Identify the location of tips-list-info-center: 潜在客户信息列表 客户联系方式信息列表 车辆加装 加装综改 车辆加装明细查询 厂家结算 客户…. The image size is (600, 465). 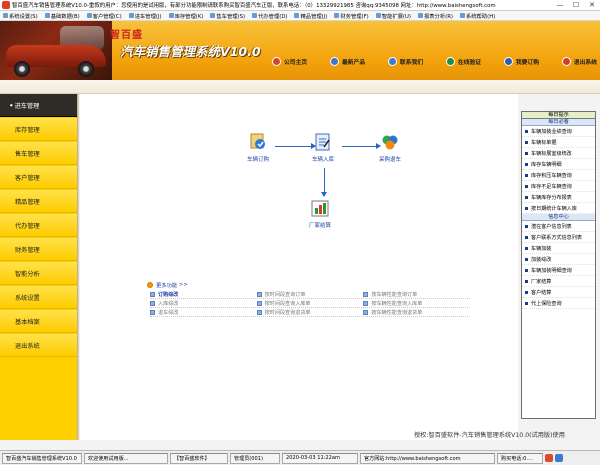
(558, 265).